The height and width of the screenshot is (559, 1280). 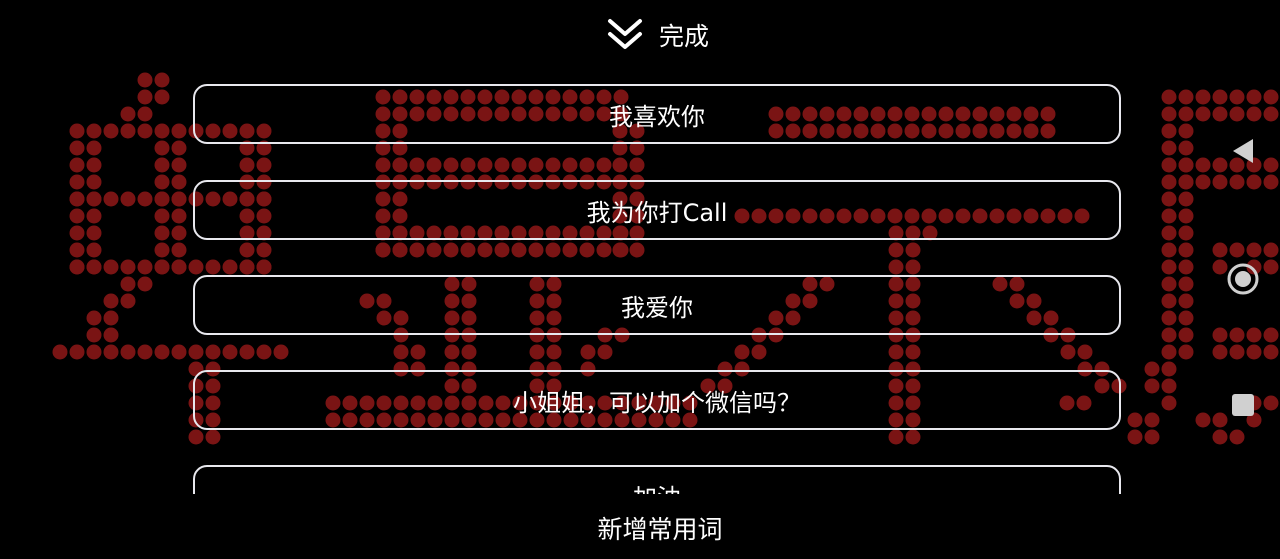 I want to click on recents-square-icon, so click(x=1243, y=405).